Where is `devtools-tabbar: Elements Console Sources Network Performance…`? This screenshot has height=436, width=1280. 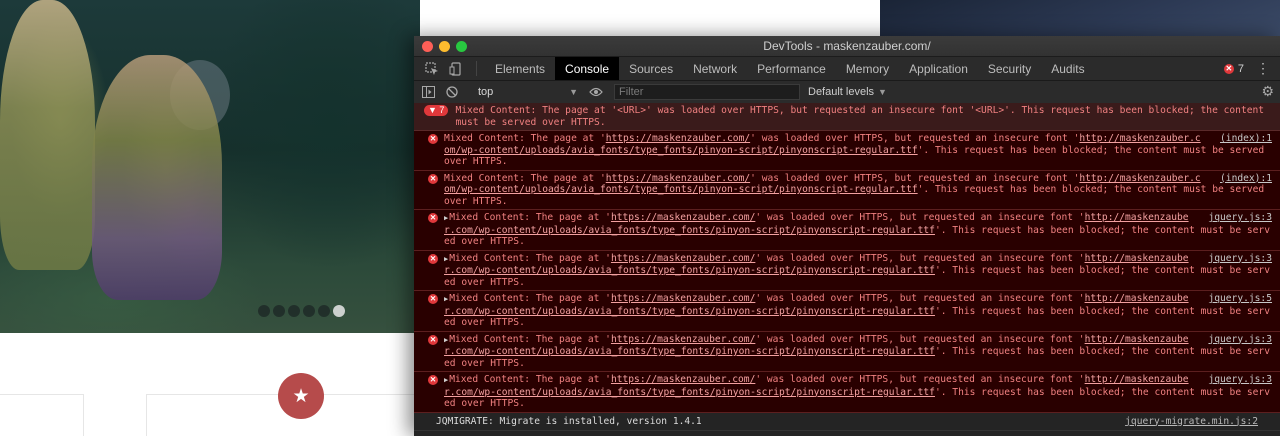 devtools-tabbar: Elements Console Sources Network Performance… is located at coordinates (847, 69).